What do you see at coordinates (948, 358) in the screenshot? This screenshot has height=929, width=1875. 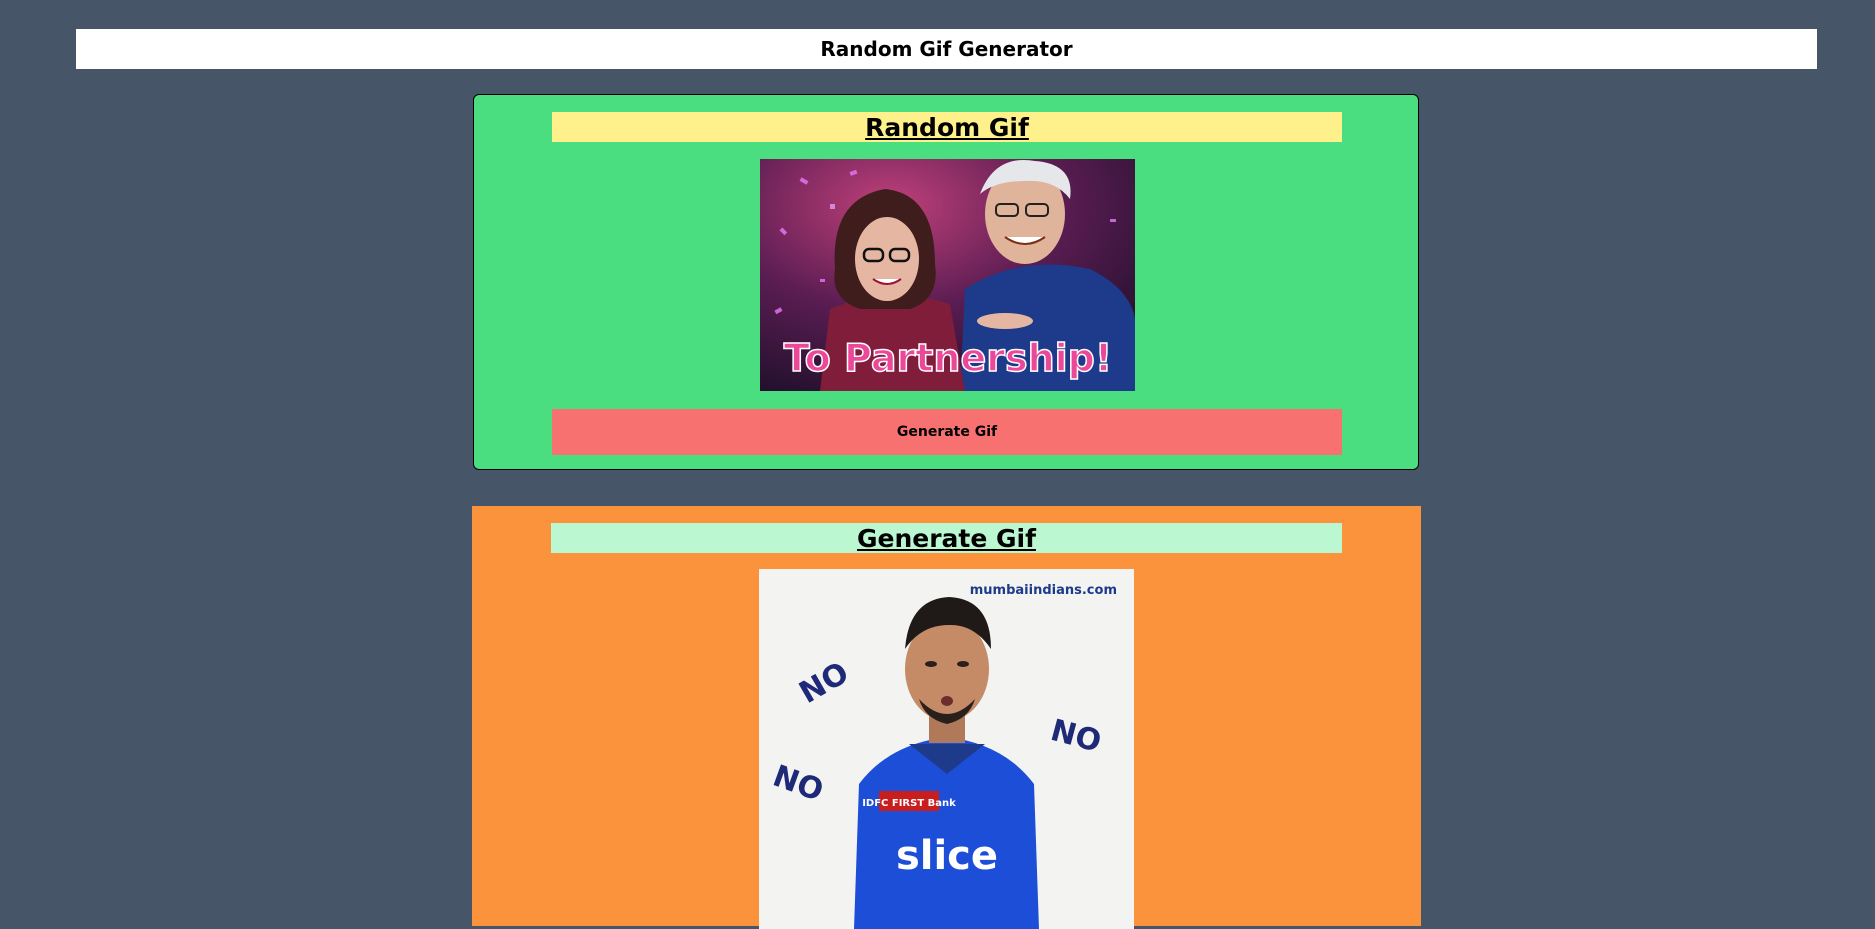 I see `random-gif-caption: To Partnership!` at bounding box center [948, 358].